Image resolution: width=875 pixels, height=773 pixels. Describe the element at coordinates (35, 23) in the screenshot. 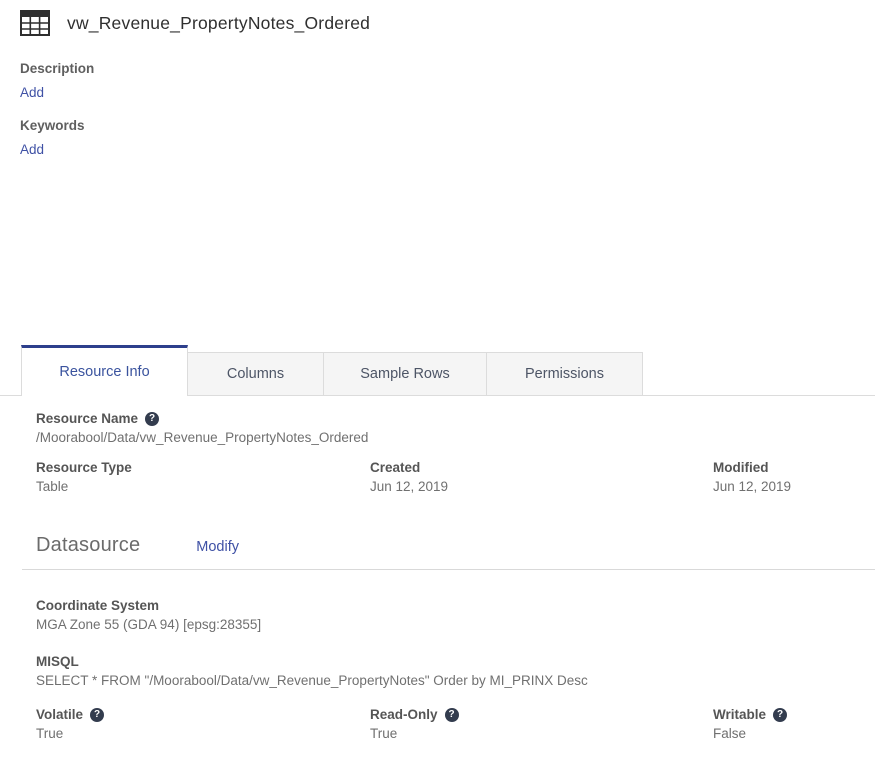

I see `table-icon` at that location.